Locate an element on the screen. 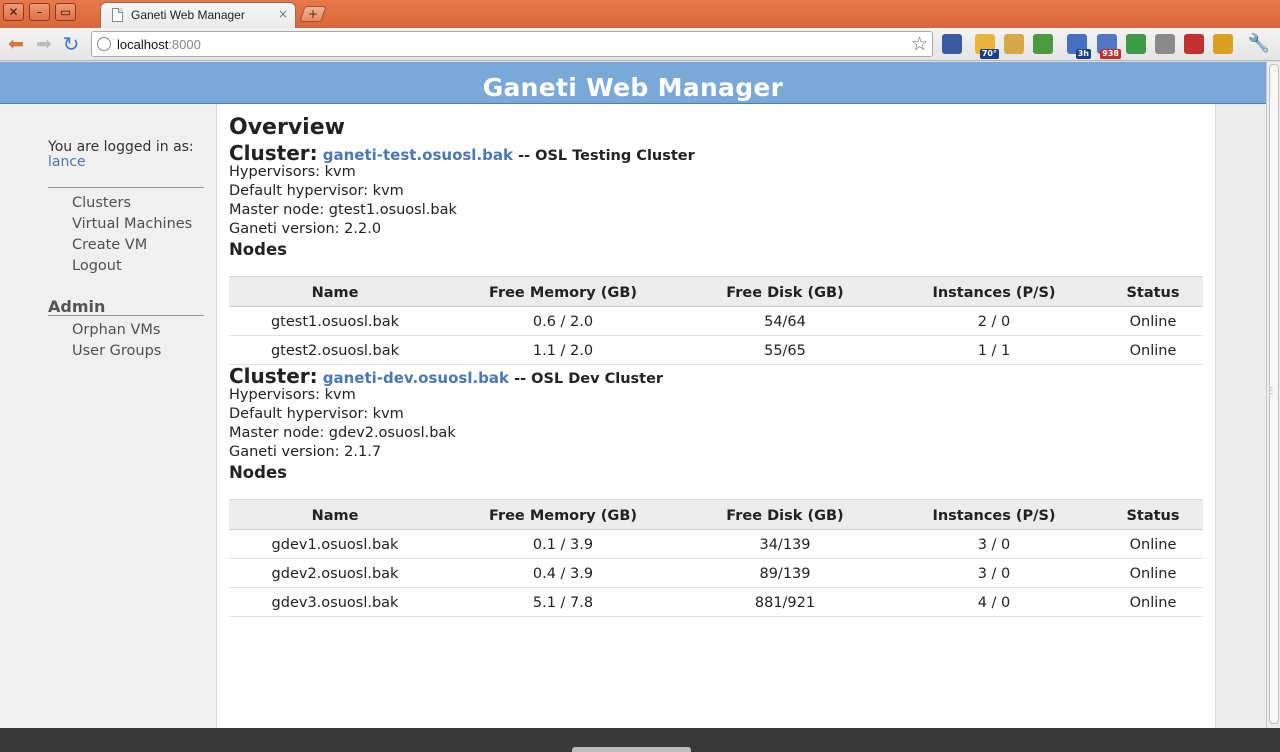 Image resolution: width=1280 pixels, height=752 pixels. node-free-disk: 89/139 is located at coordinates (785, 573).